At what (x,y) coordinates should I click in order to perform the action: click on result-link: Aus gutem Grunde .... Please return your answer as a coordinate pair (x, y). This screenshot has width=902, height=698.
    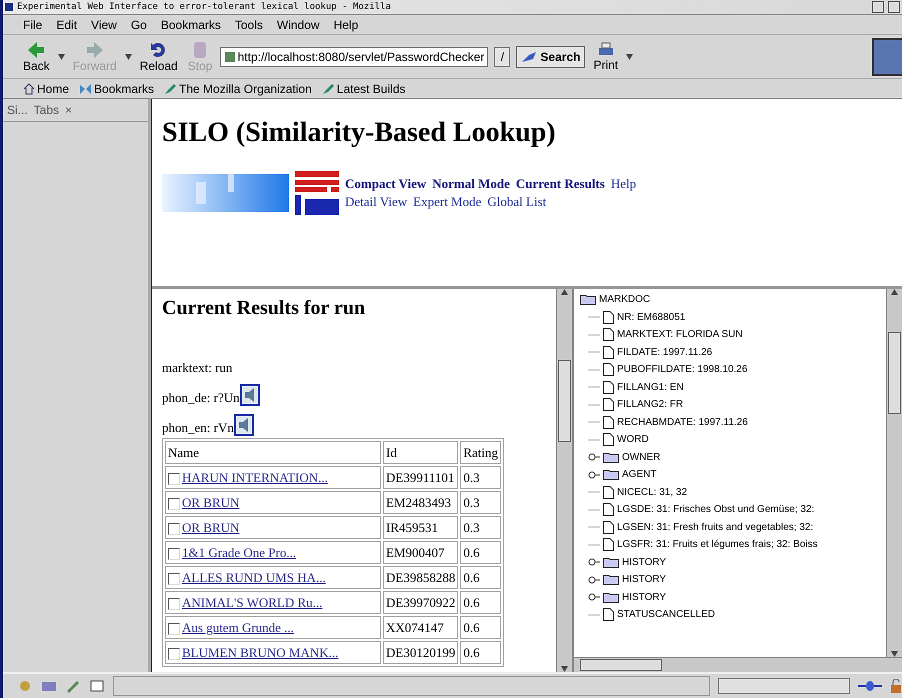
    Looking at the image, I should click on (238, 627).